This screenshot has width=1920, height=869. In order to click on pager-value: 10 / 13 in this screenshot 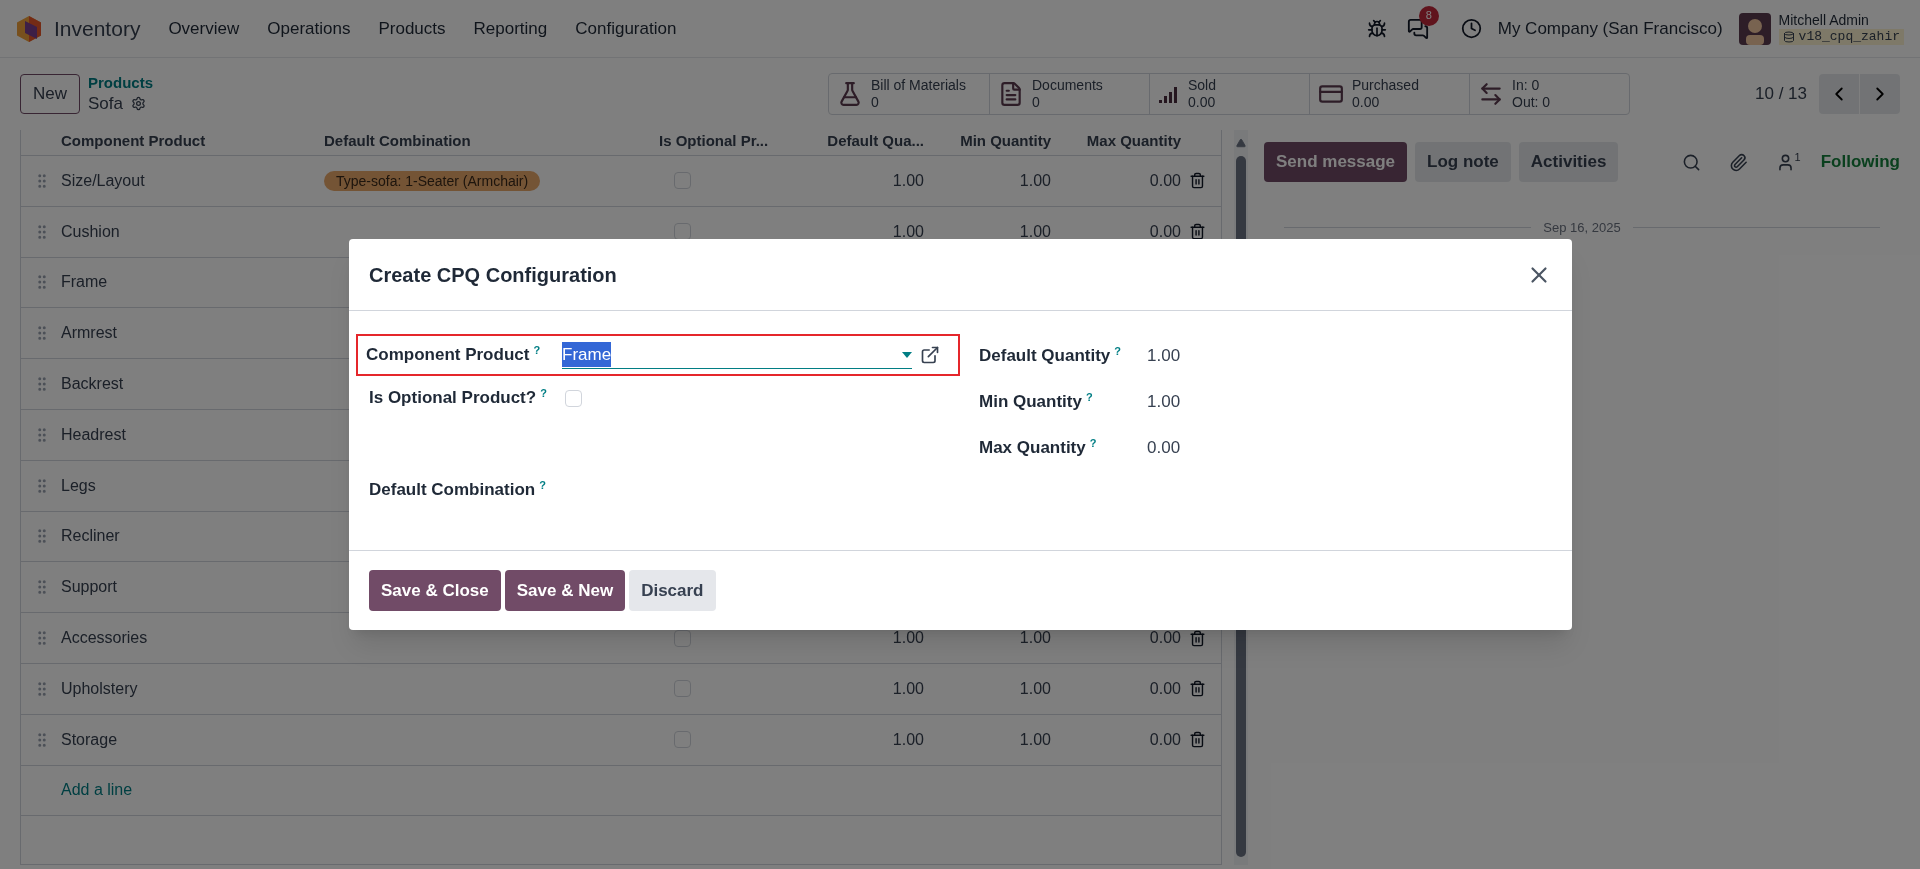, I will do `click(1781, 94)`.